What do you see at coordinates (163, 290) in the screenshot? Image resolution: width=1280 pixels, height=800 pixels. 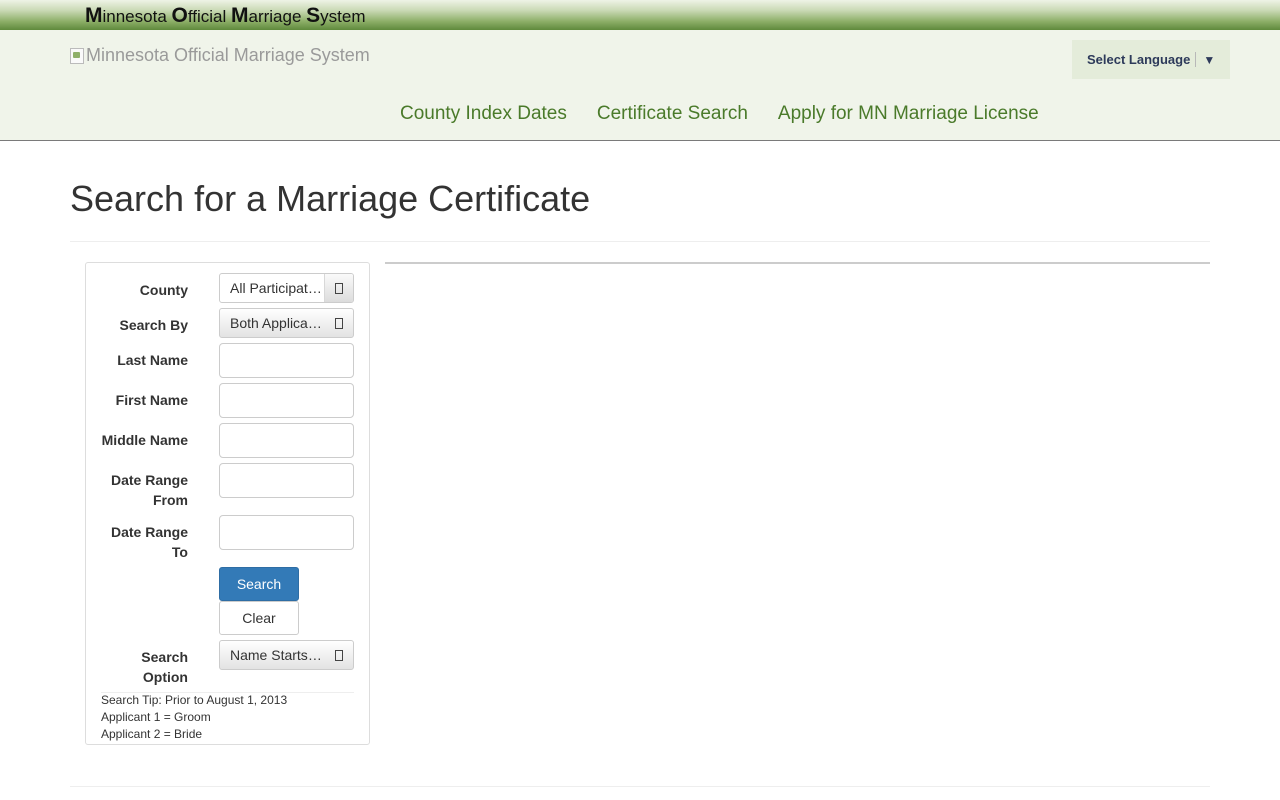 I see `county-label: County` at bounding box center [163, 290].